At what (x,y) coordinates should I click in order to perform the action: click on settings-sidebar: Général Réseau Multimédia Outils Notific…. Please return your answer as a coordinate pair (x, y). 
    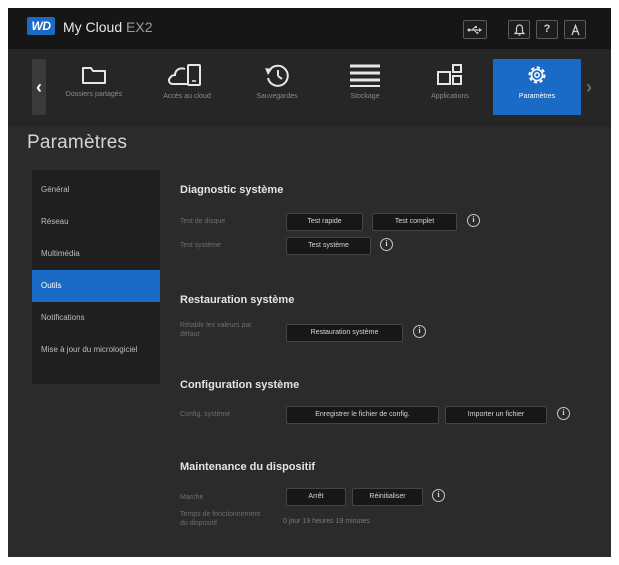
    Looking at the image, I should click on (96, 277).